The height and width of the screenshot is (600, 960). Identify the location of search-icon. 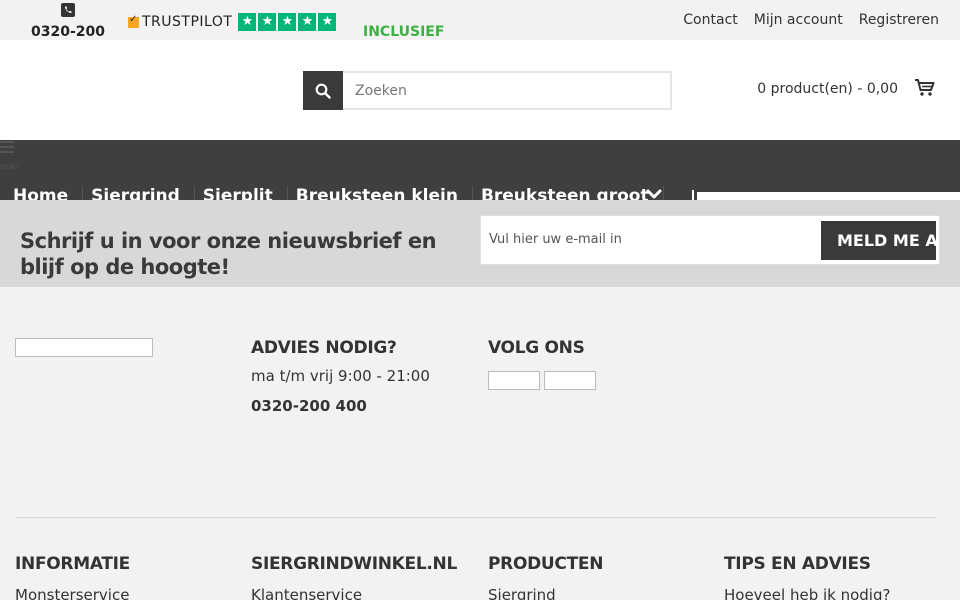
(323, 91).